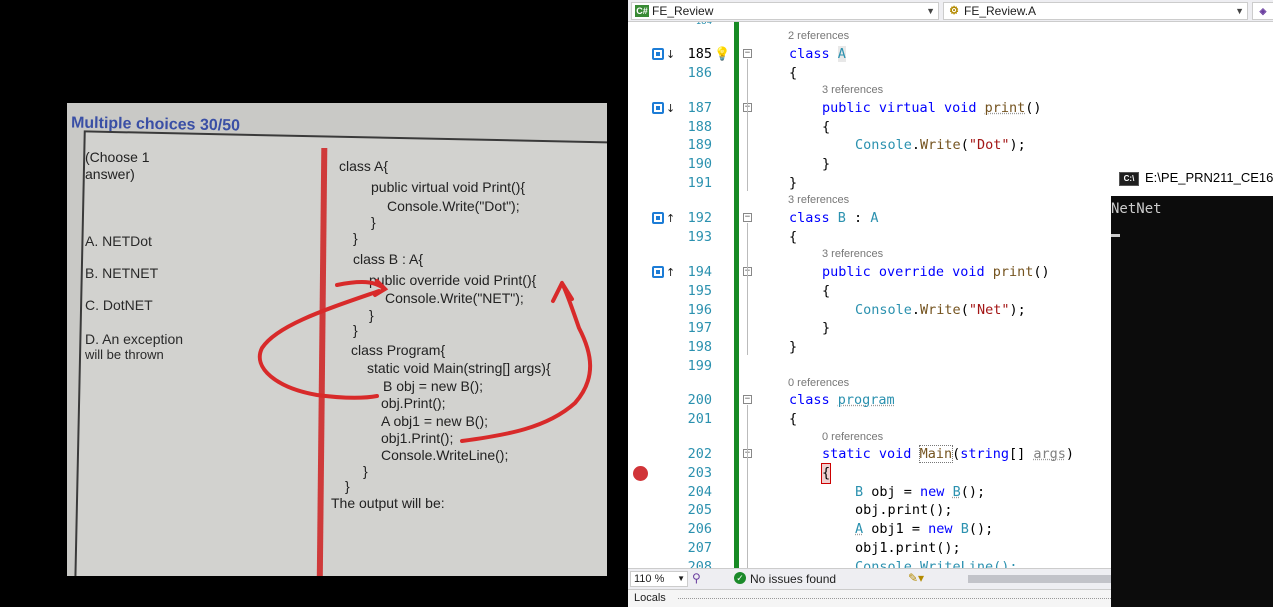 The height and width of the screenshot is (607, 1273). Describe the element at coordinates (950, 108) in the screenshot. I see `code-line-187: ↓ 187 − public virtual void print()` at that location.